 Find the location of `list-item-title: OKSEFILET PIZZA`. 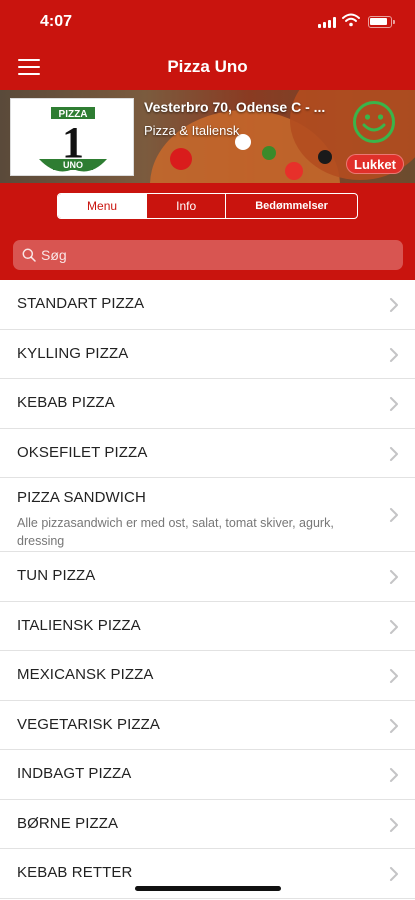

list-item-title: OKSEFILET PIZZA is located at coordinates (82, 452).